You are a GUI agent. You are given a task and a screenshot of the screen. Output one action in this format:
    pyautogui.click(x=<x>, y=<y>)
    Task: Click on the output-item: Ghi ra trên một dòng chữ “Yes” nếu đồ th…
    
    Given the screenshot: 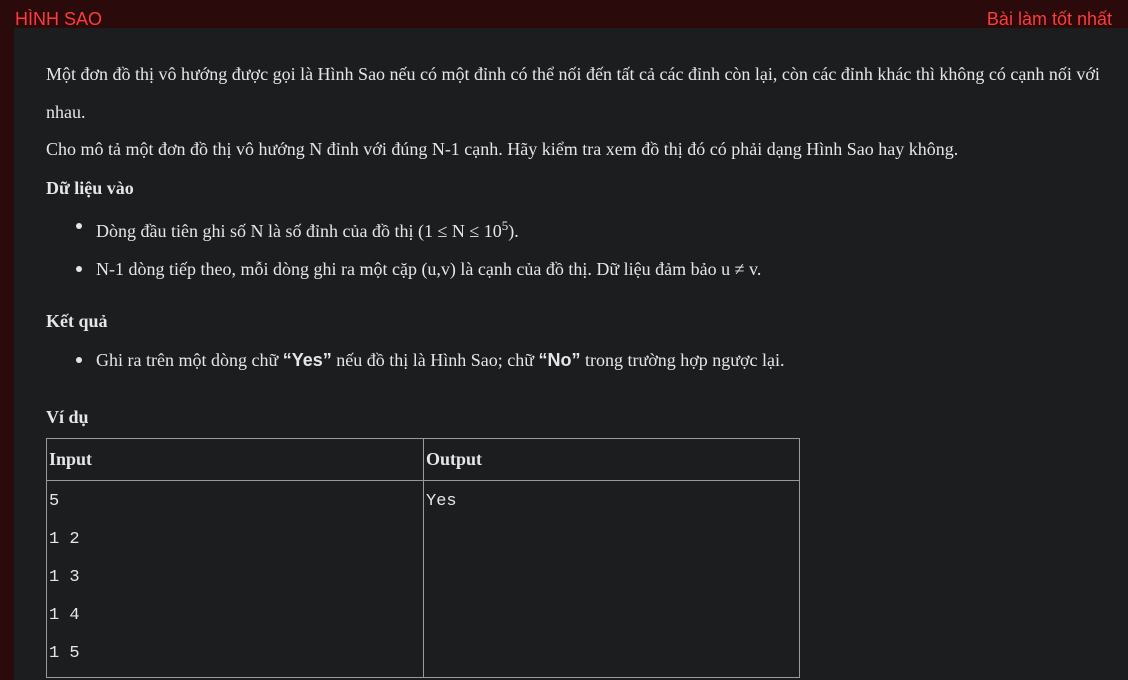 What is the action you would take?
    pyautogui.click(x=415, y=360)
    